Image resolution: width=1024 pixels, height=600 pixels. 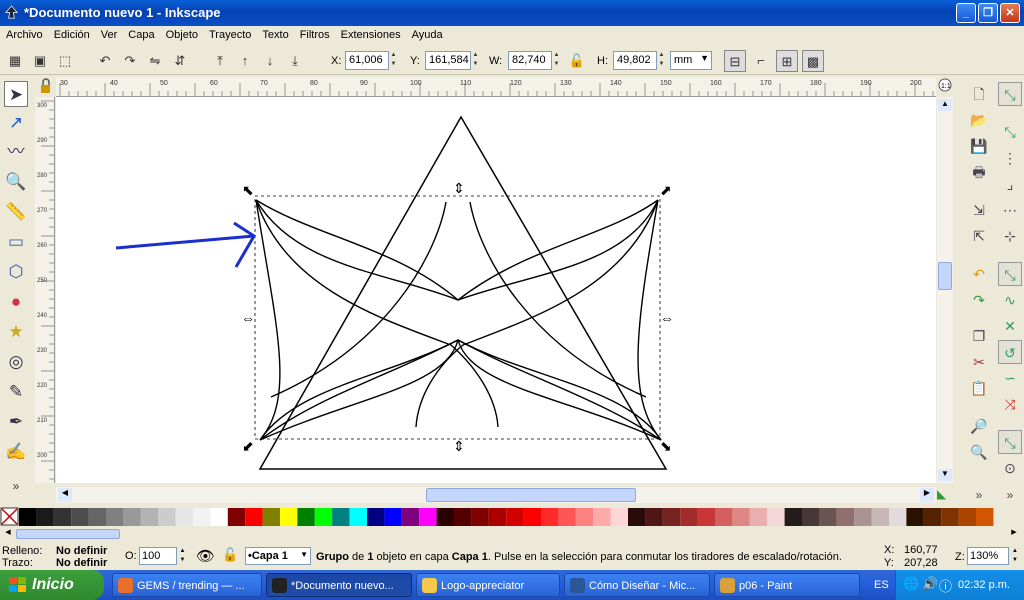 I want to click on start-button: Inicio, so click(x=52, y=585).